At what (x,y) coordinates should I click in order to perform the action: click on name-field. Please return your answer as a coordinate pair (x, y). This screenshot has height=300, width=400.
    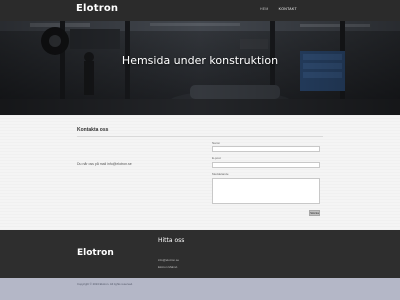
    Looking at the image, I should click on (266, 149).